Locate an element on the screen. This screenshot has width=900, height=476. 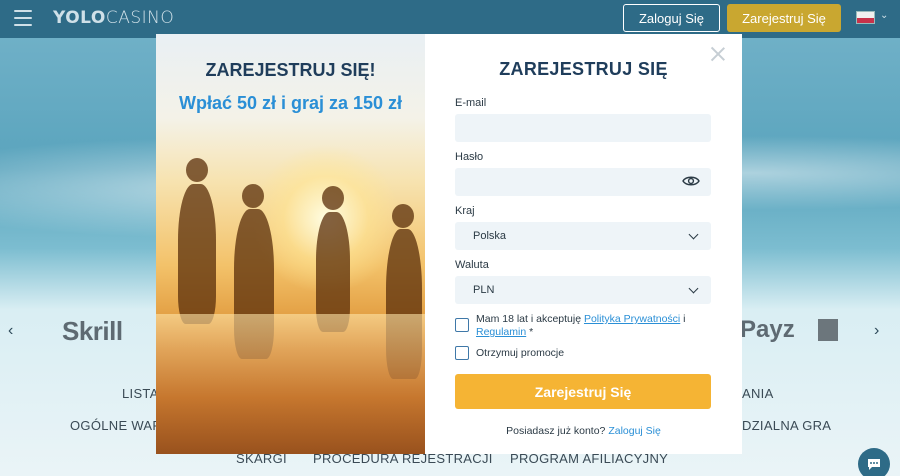
sea-splash-decoration is located at coordinates (290, 384).